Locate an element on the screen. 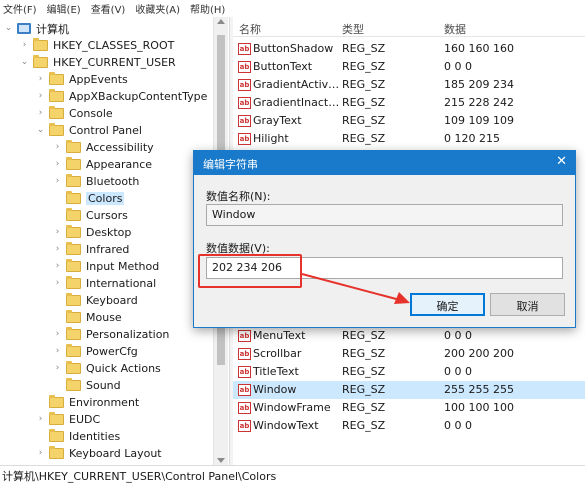 Image resolution: width=585 pixels, height=483 pixels. list-item: ab Scrollbar REG_SZ 200 200 200 is located at coordinates (409, 354).